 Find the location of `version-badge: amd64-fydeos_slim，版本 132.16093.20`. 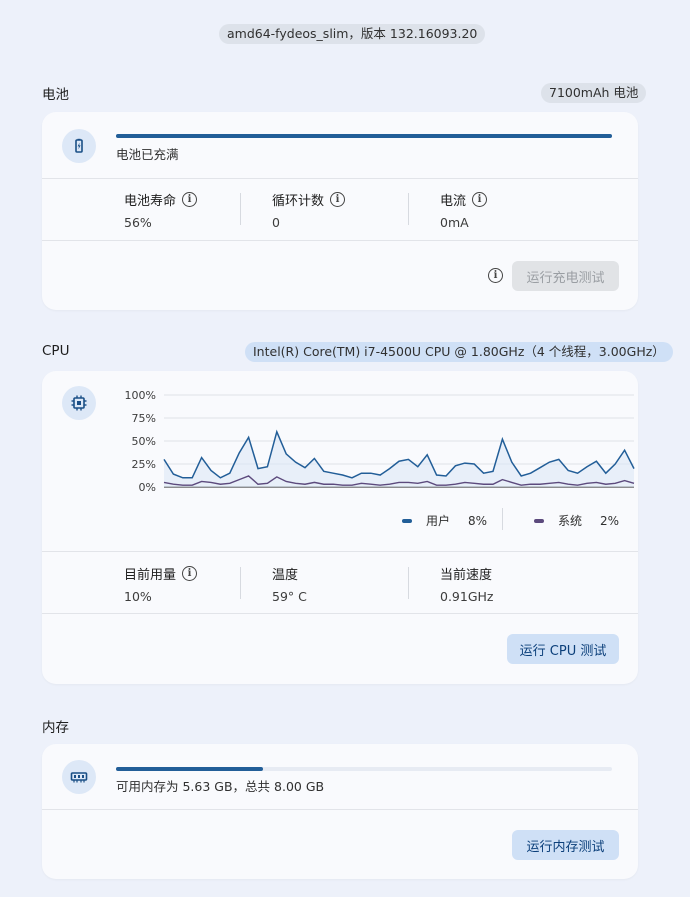

version-badge: amd64-fydeos_slim，版本 132.16093.20 is located at coordinates (352, 34).